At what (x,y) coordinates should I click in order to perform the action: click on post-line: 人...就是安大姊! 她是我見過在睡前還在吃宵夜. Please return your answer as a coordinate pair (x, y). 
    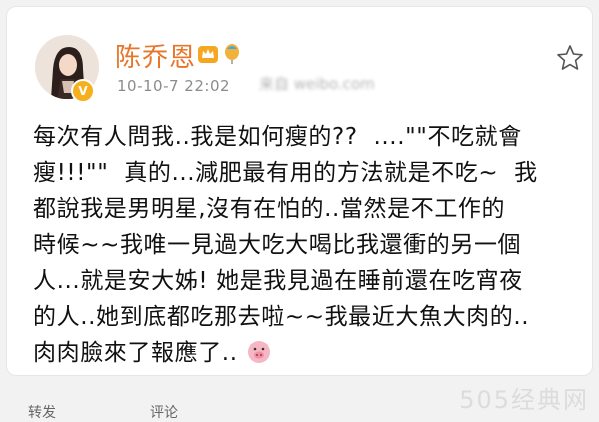
    Looking at the image, I should click on (278, 281).